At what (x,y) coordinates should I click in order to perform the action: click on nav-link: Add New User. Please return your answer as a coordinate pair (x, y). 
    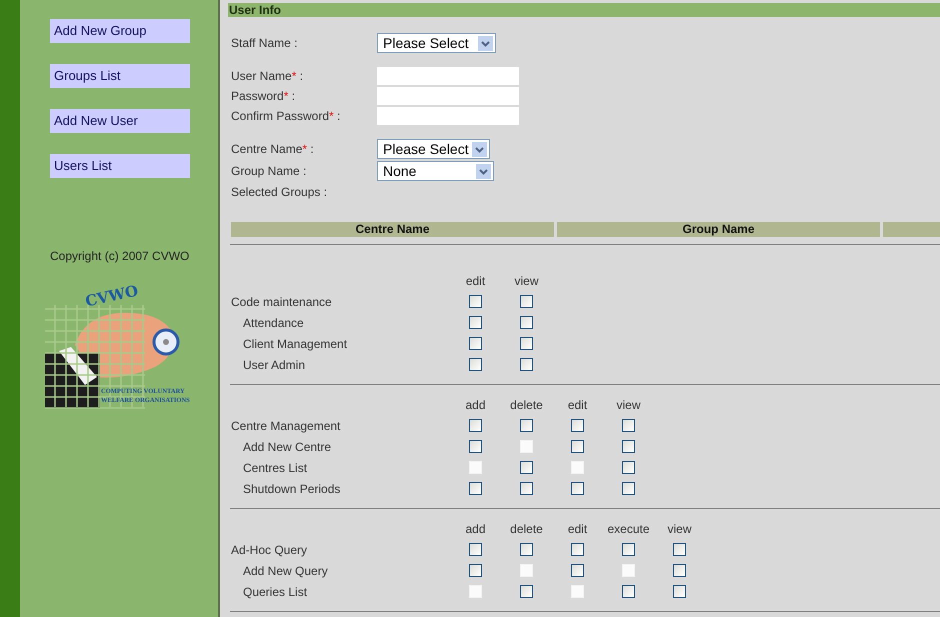
    Looking at the image, I should click on (120, 121).